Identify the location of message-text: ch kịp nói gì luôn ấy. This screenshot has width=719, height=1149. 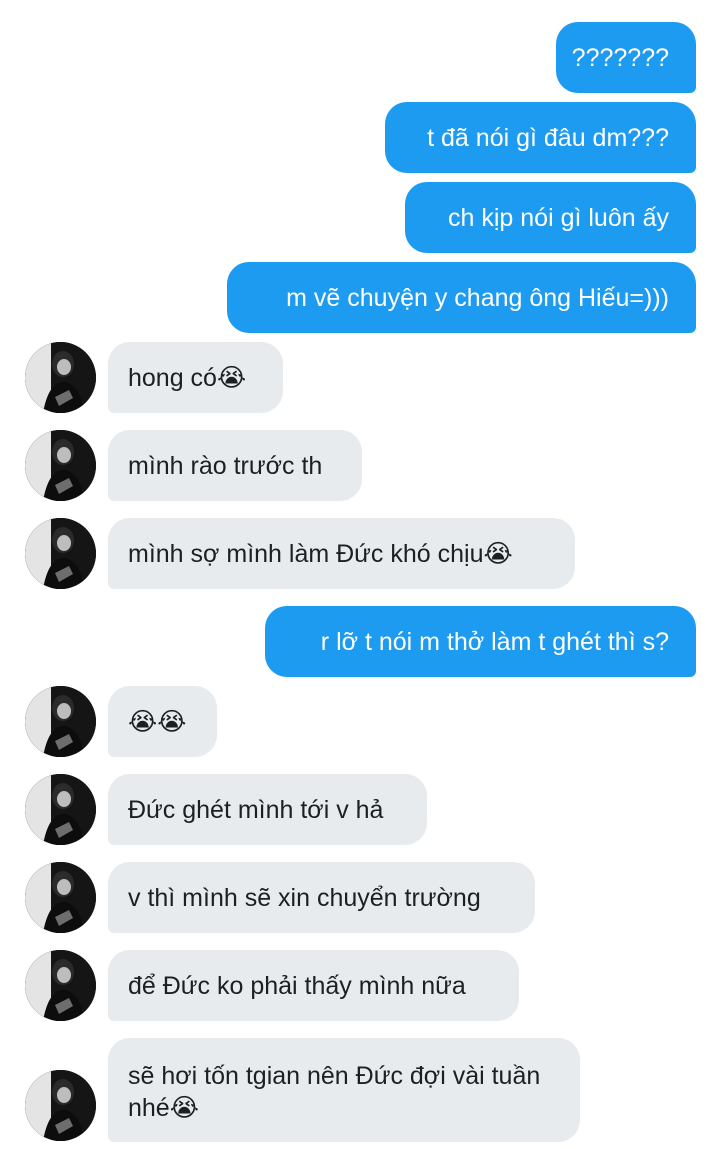
(558, 217).